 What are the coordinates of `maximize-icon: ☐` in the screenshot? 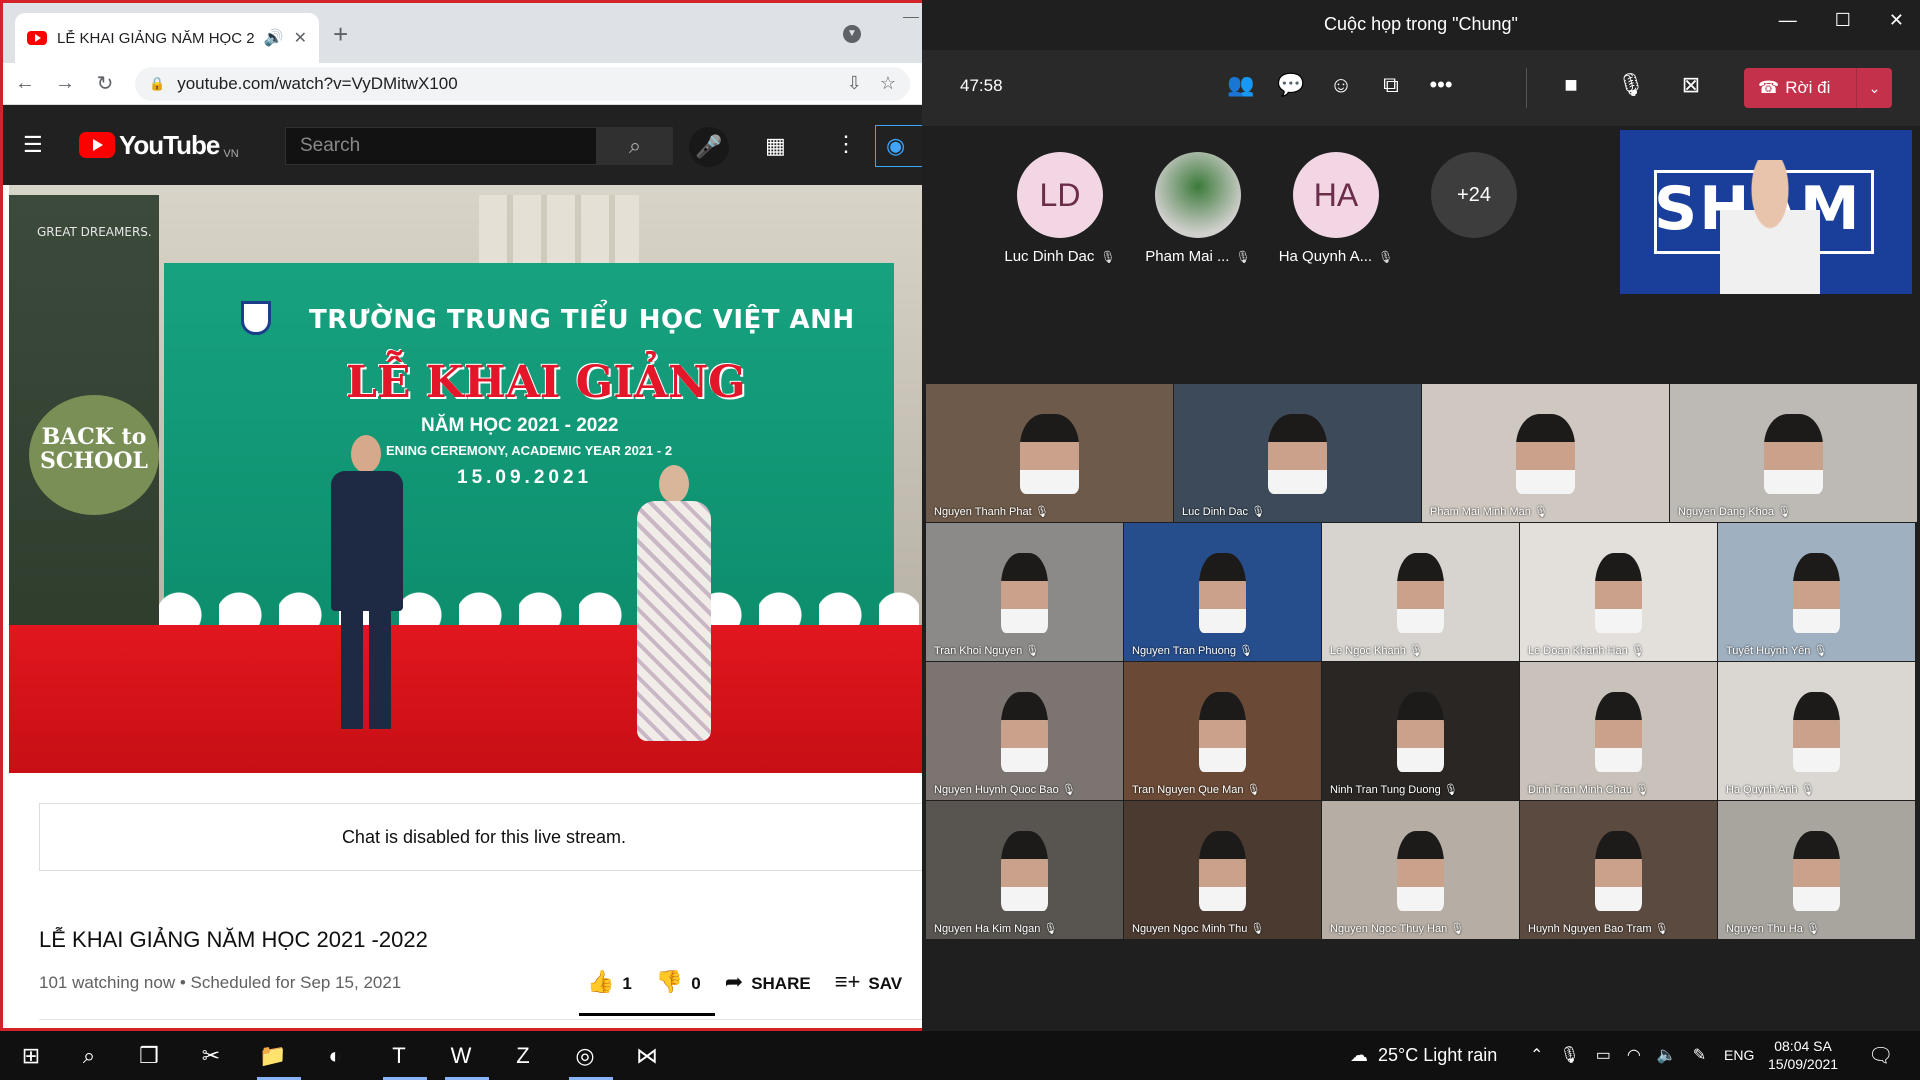 It's located at (1843, 20).